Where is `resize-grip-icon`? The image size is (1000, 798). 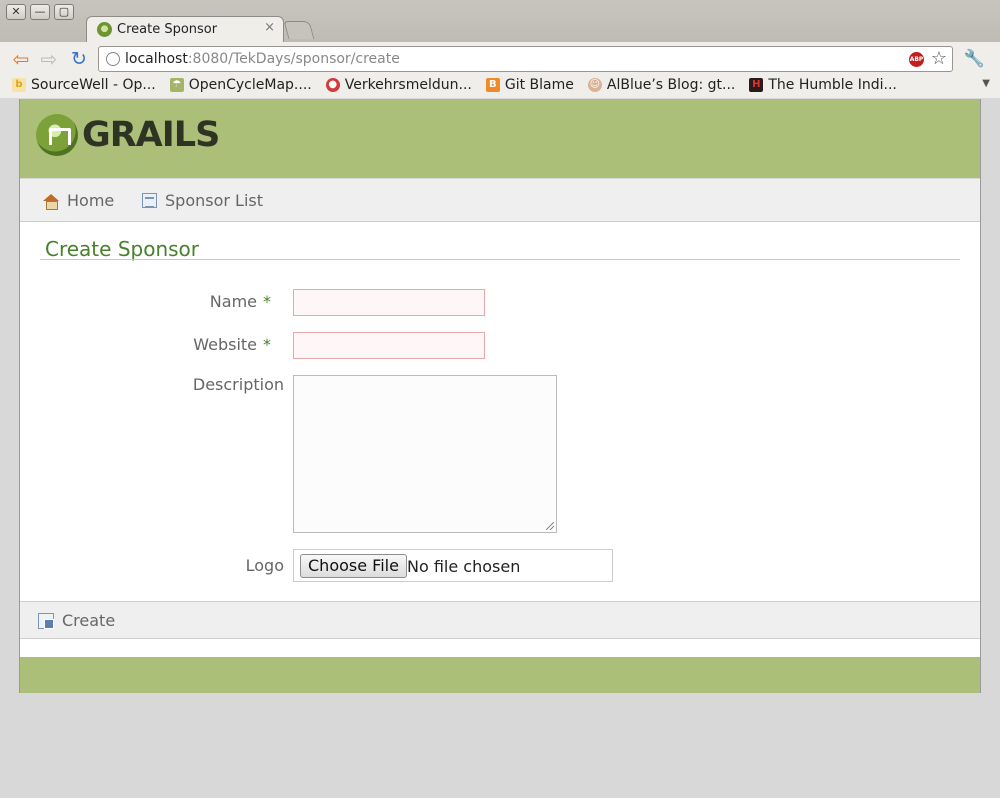
resize-grip-icon is located at coordinates (550, 526).